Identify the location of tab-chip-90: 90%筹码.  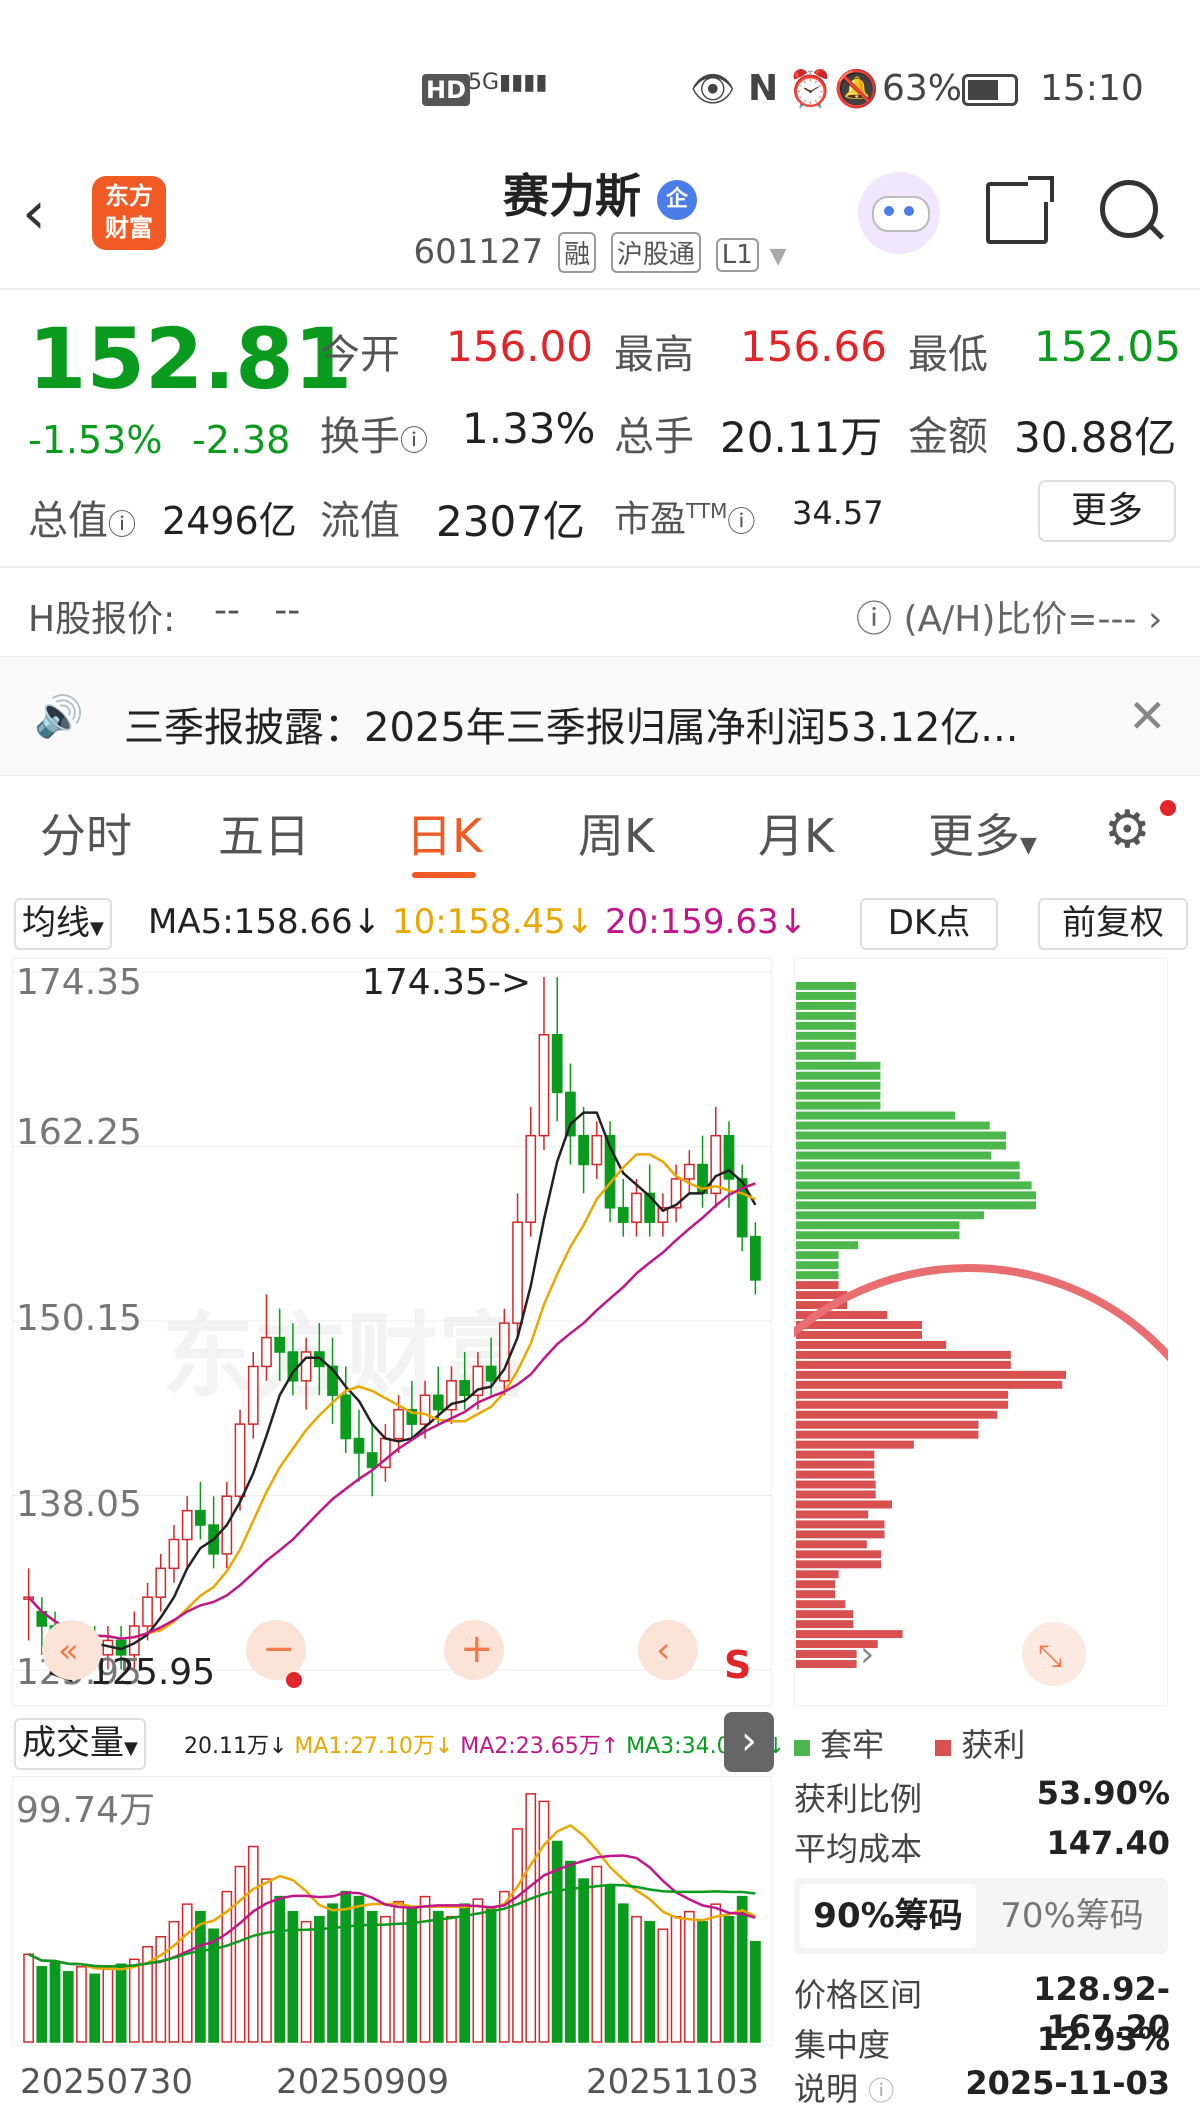
(888, 1916).